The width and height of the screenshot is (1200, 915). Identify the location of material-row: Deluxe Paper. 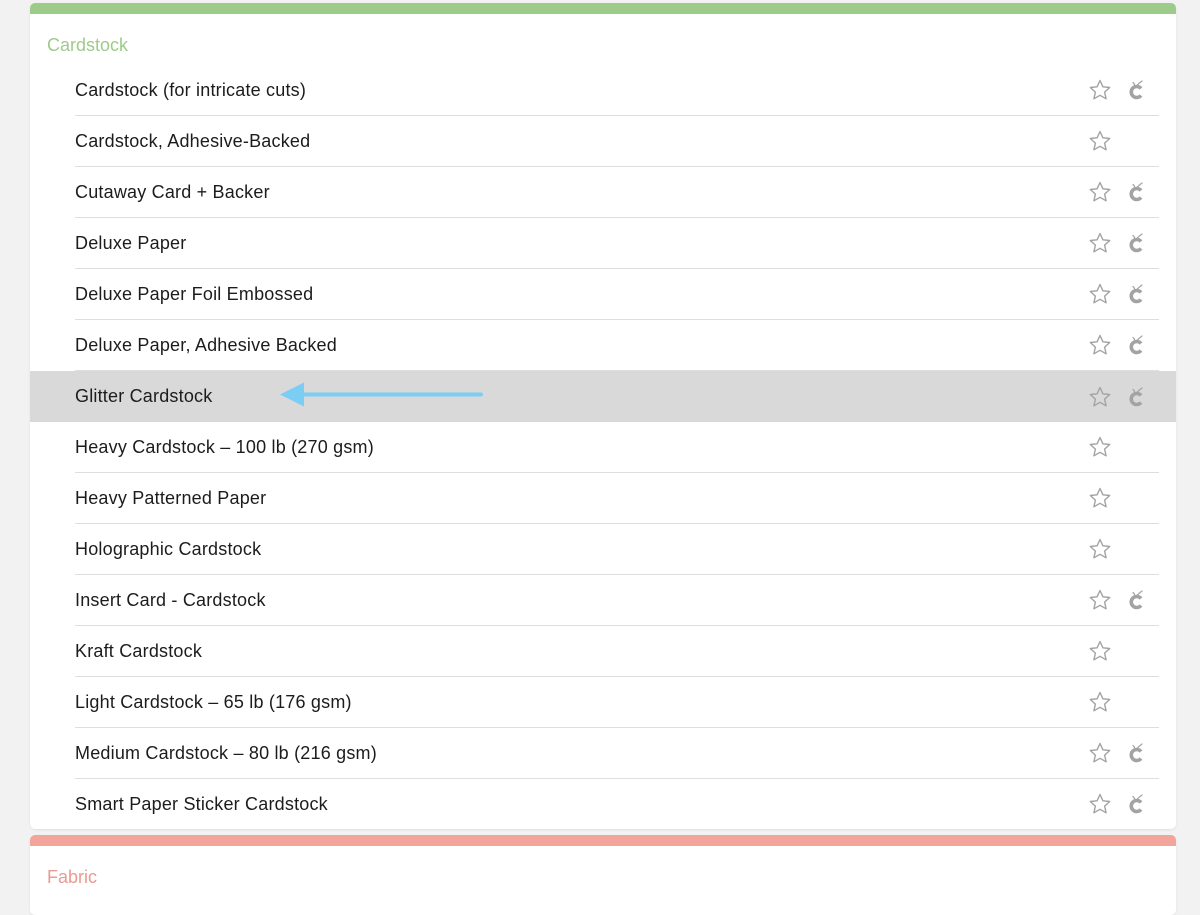
(617, 243).